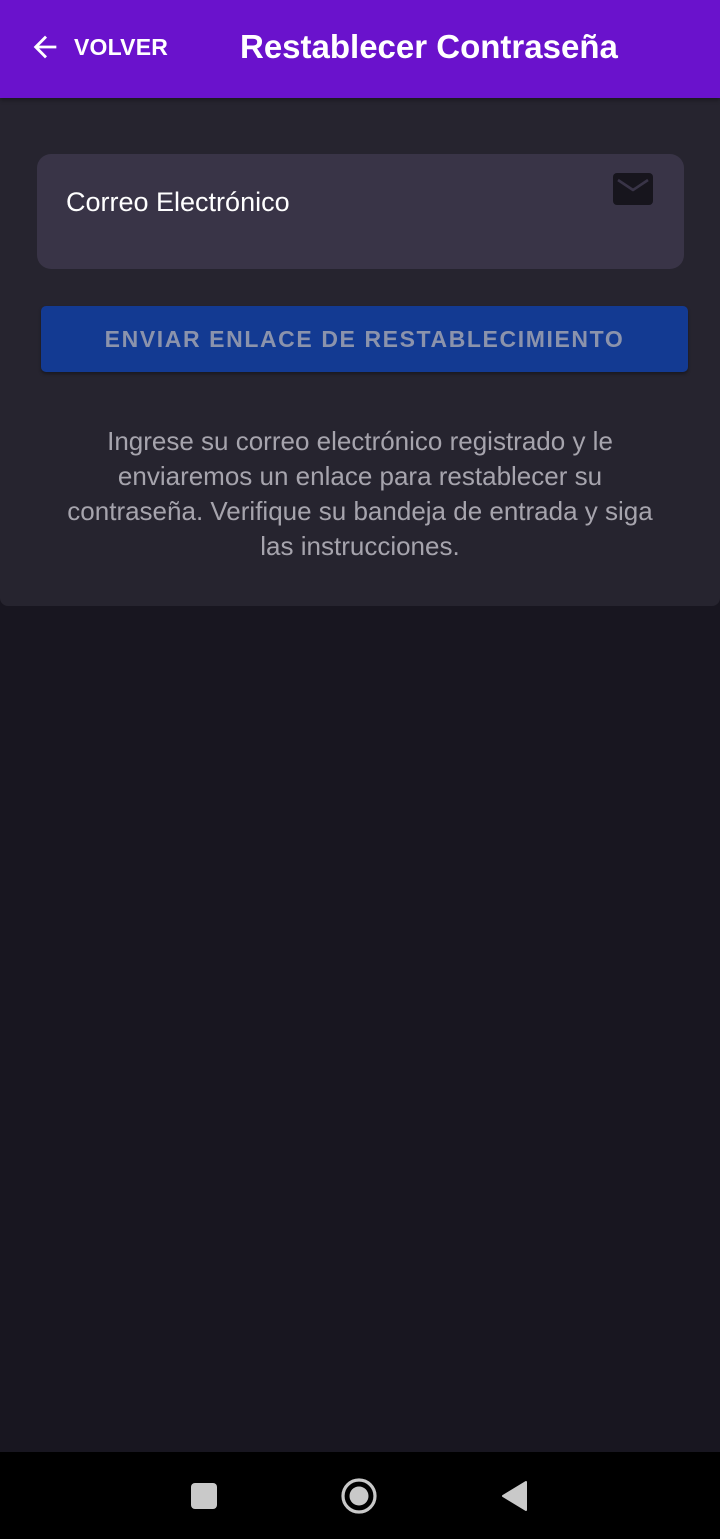 The width and height of the screenshot is (720, 1539). I want to click on arrow-left-icon, so click(45, 47).